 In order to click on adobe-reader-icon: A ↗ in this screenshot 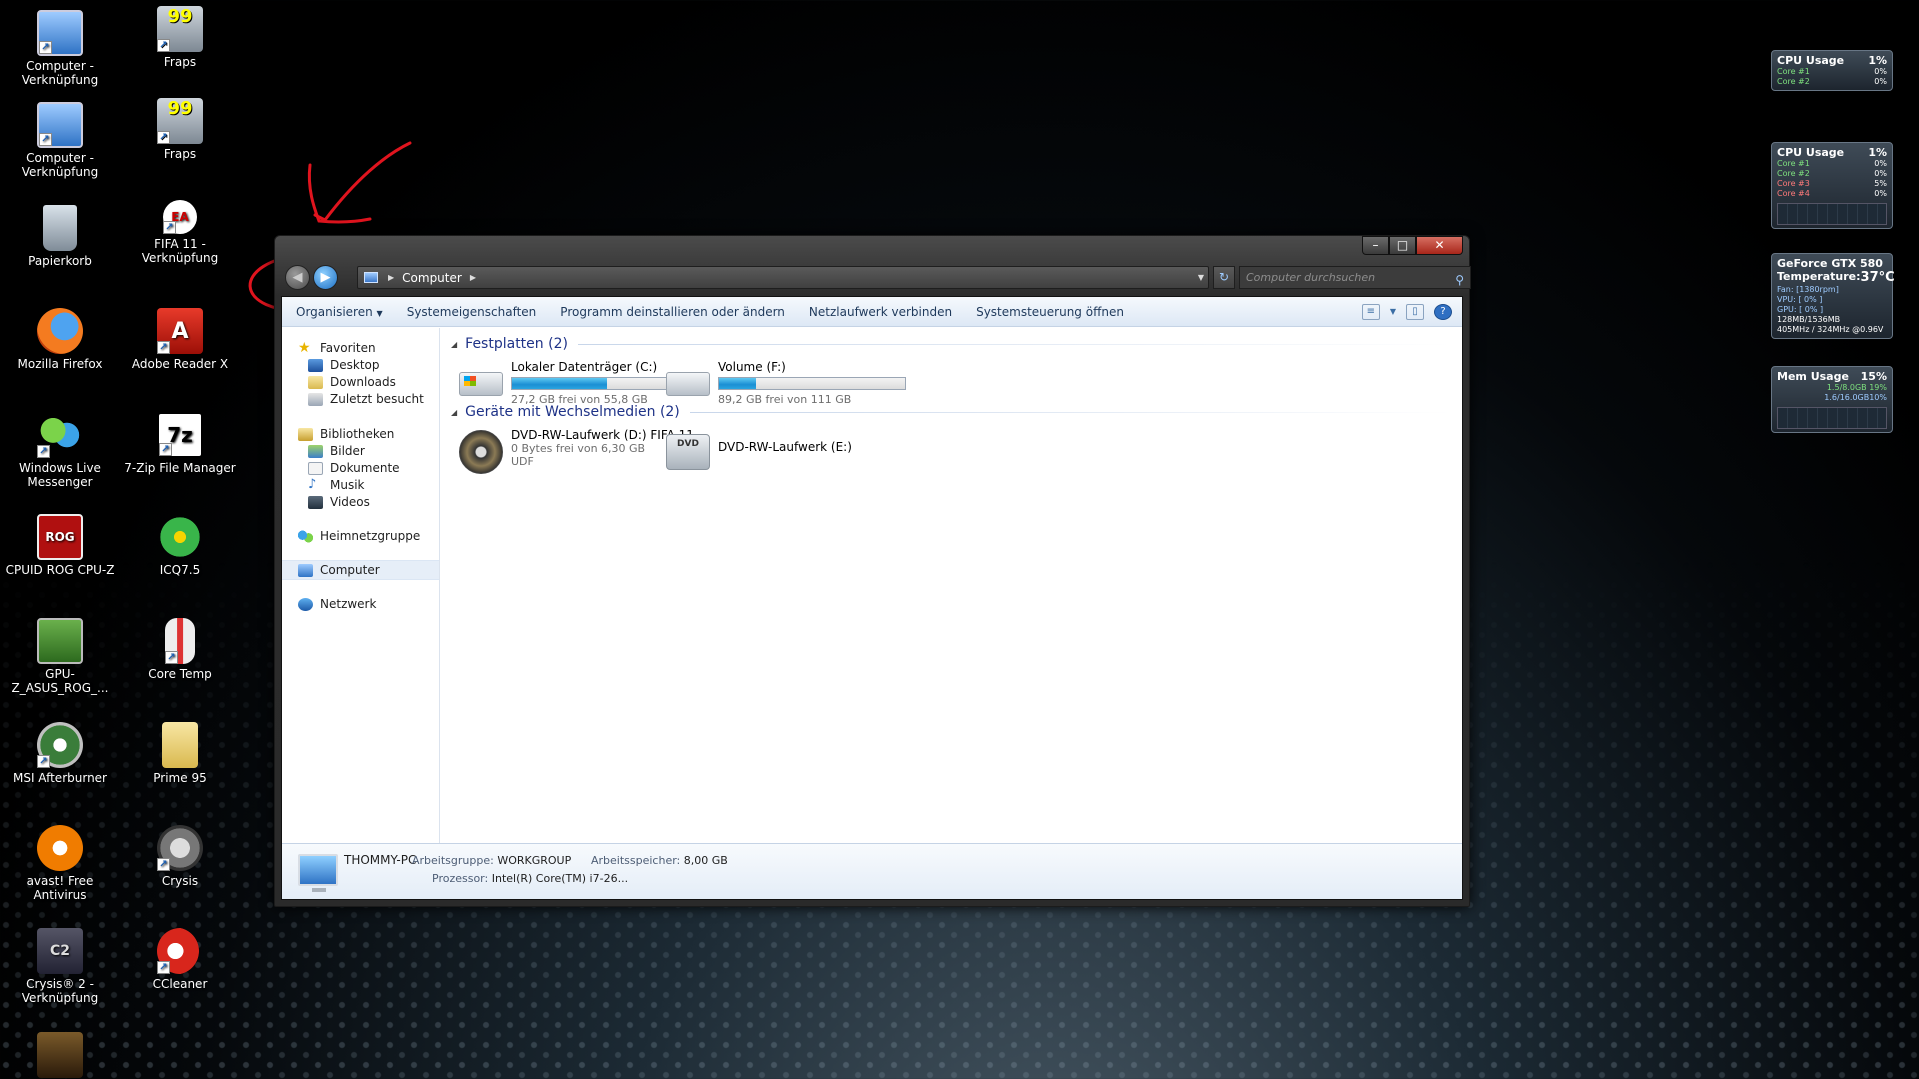, I will do `click(180, 331)`.